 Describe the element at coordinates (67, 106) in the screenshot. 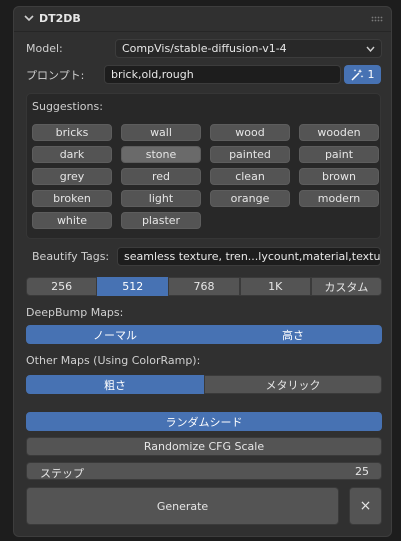

I see `suggestions-label: Suggestions:` at that location.